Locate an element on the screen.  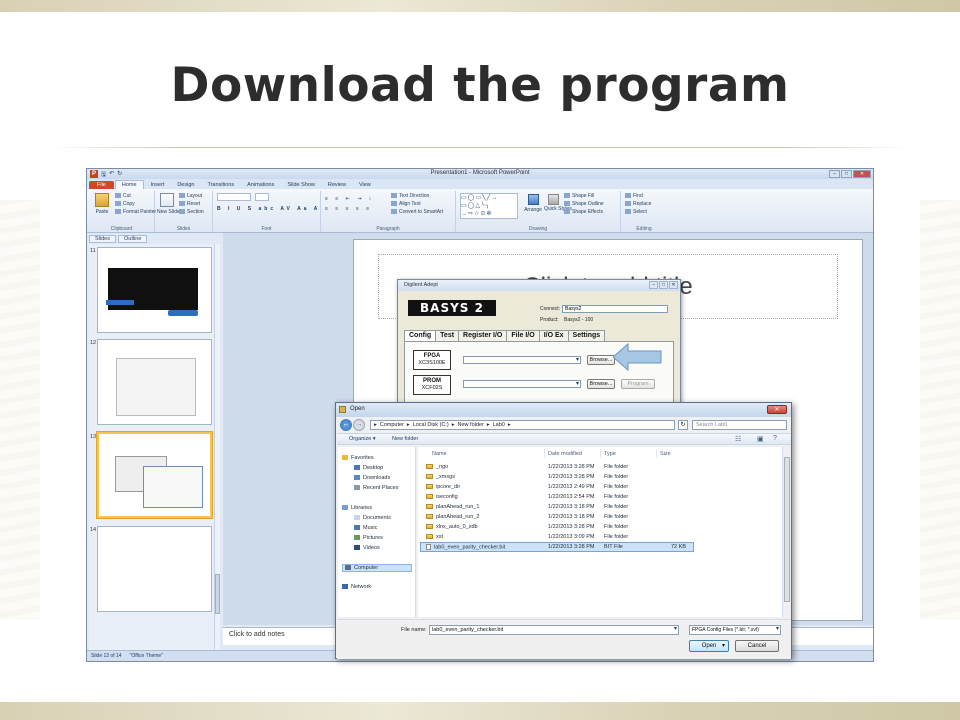
column-type: Type is located at coordinates (610, 454).